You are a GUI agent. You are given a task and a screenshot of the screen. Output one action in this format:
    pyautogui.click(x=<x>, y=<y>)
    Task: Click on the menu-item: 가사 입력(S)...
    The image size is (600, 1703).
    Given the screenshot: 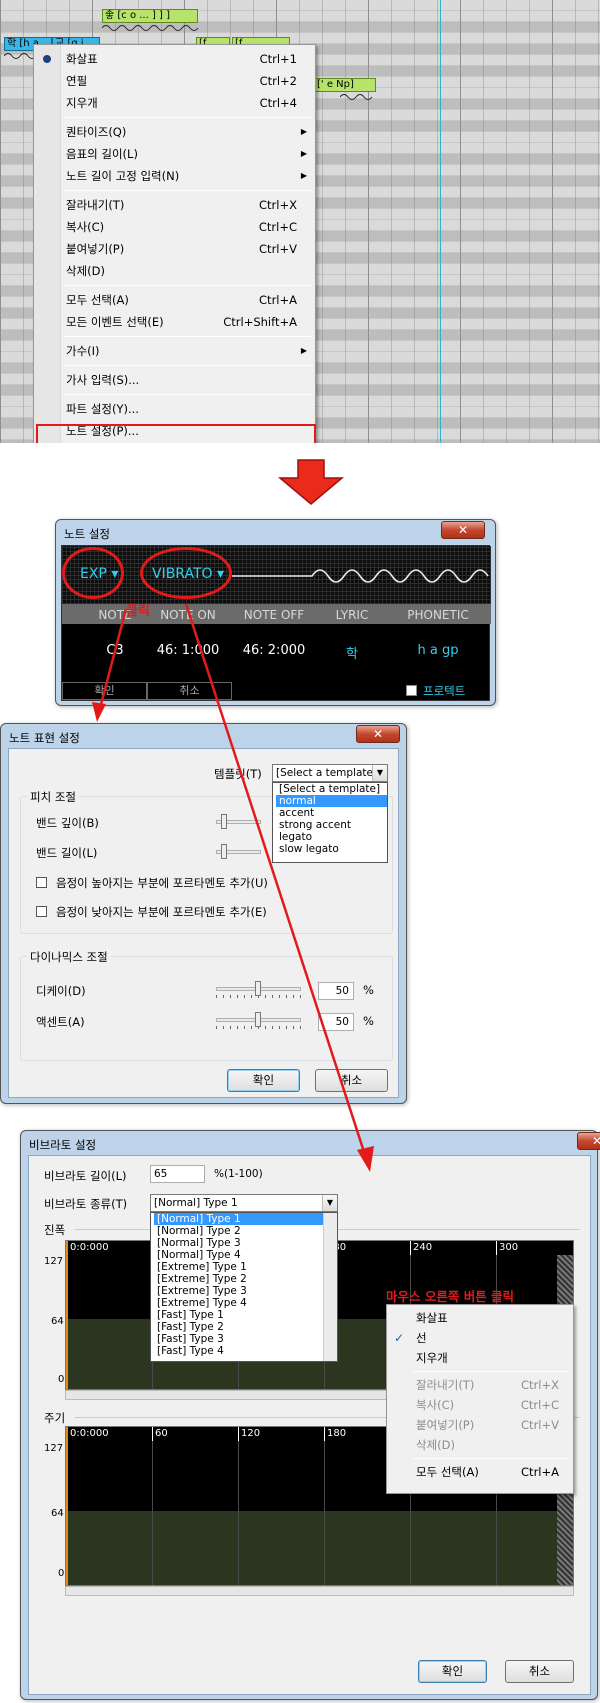 What is the action you would take?
    pyautogui.click(x=174, y=380)
    